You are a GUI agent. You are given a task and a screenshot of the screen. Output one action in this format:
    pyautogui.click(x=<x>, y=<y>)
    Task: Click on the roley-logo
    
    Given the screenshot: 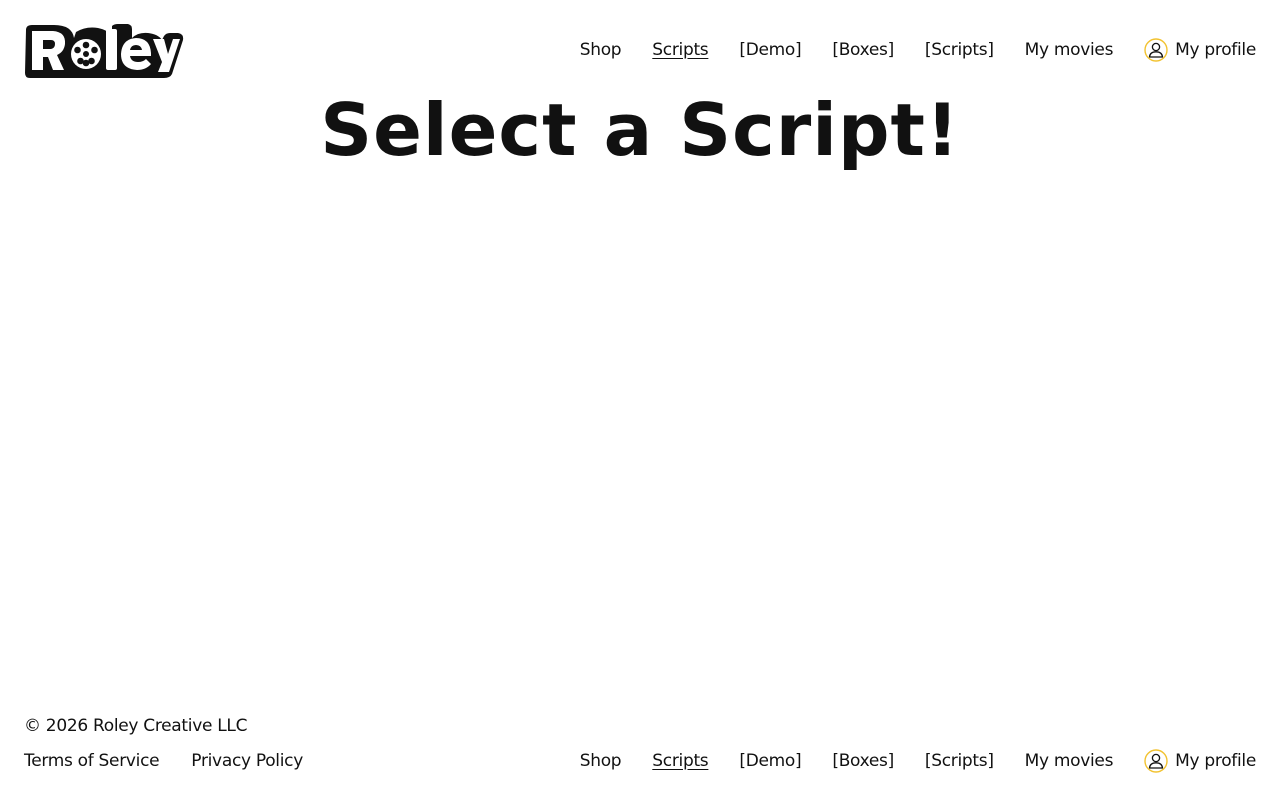 What is the action you would take?
    pyautogui.click(x=104, y=51)
    